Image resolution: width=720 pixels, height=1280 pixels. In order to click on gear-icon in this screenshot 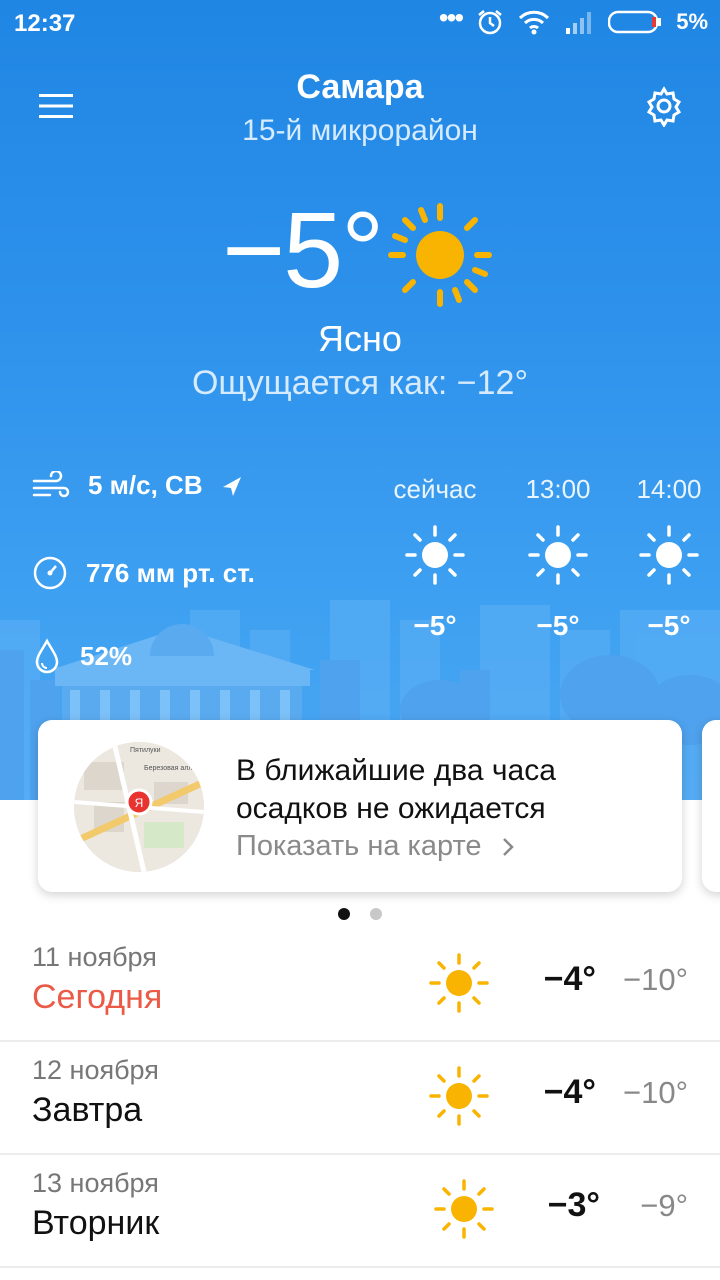, I will do `click(664, 106)`.